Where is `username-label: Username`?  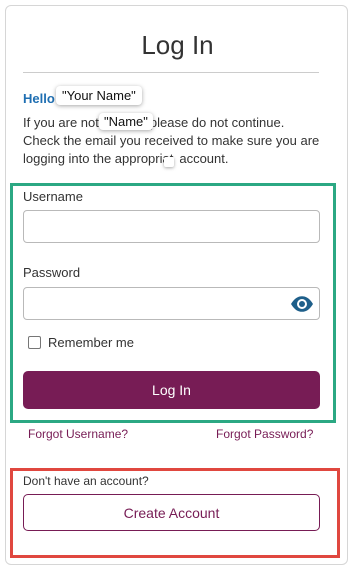
username-label: Username is located at coordinates (53, 196).